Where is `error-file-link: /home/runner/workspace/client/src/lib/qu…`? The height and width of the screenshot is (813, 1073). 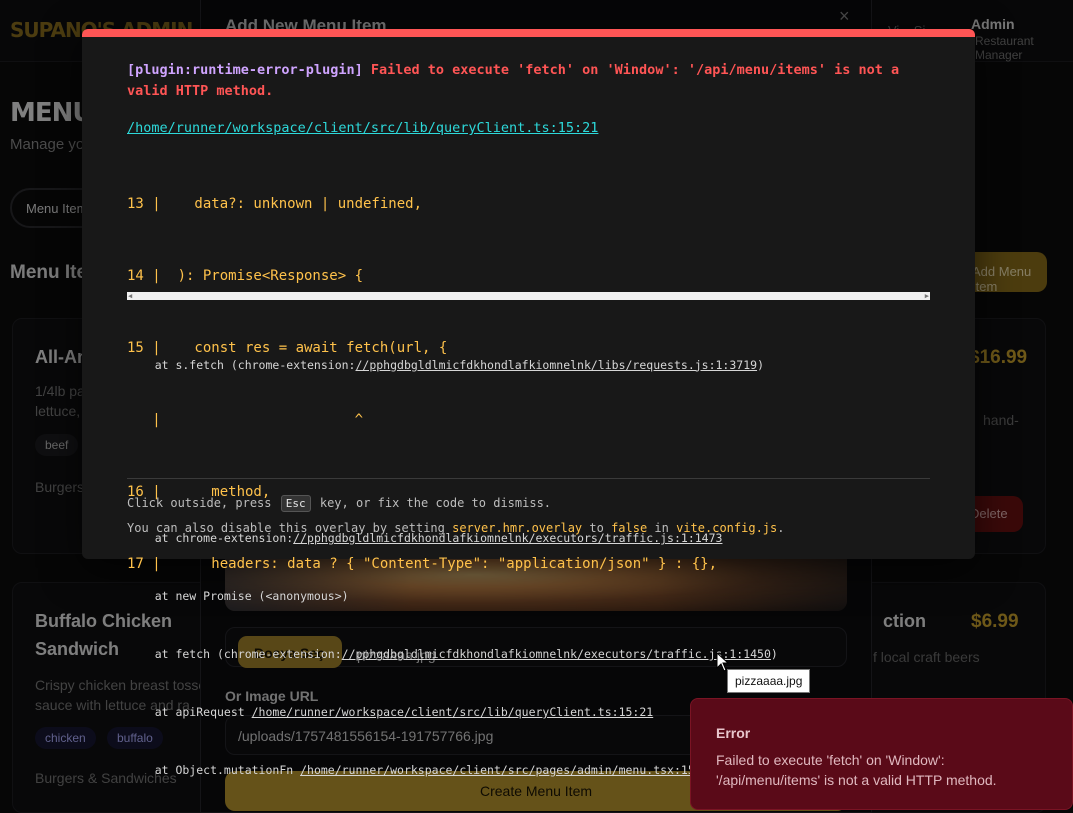
error-file-link: /home/runner/workspace/client/src/lib/qu… is located at coordinates (362, 128).